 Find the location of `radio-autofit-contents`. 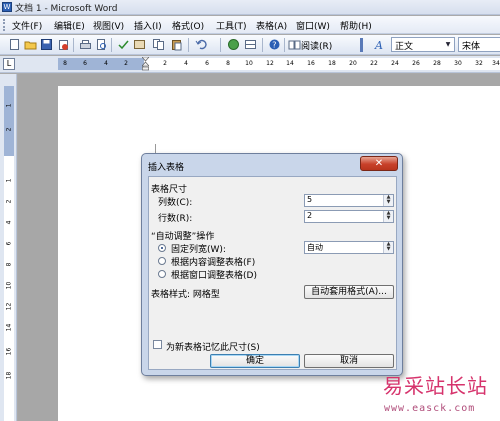

radio-autofit-contents is located at coordinates (162, 261).